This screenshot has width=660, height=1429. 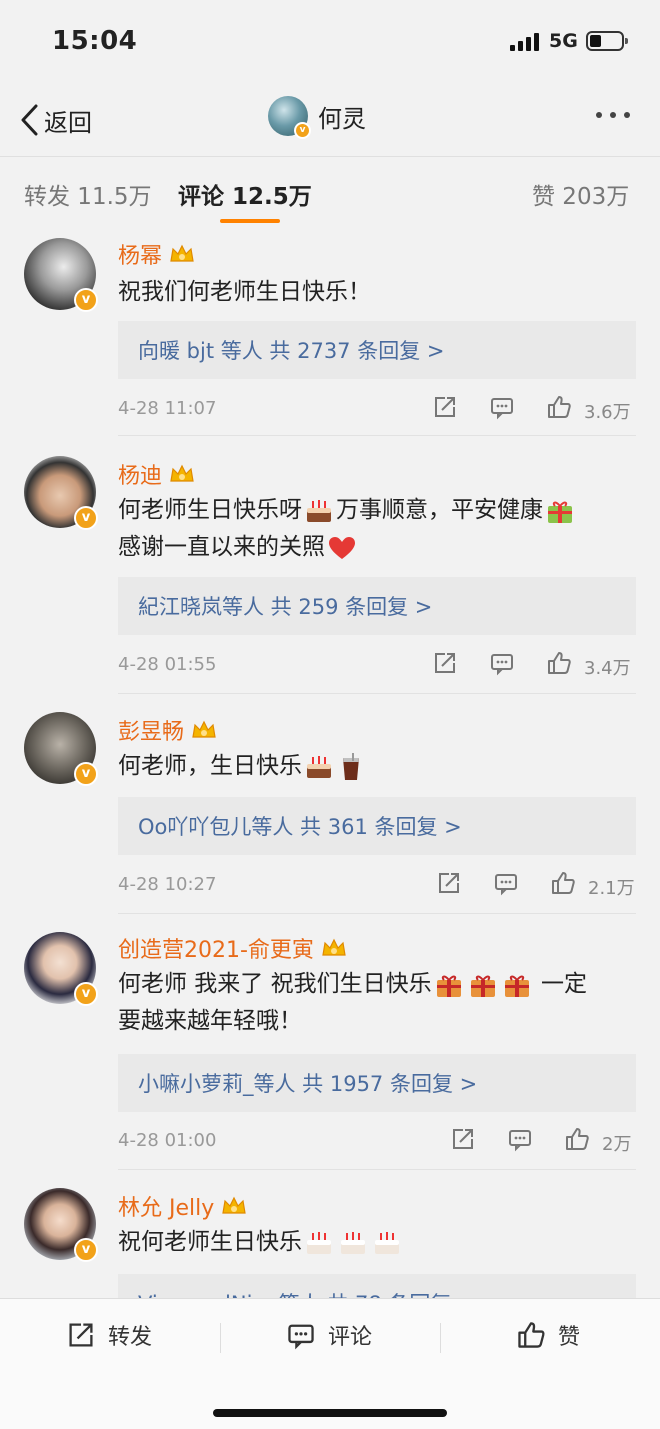 What do you see at coordinates (250, 221) in the screenshot?
I see `active-tab-indicator` at bounding box center [250, 221].